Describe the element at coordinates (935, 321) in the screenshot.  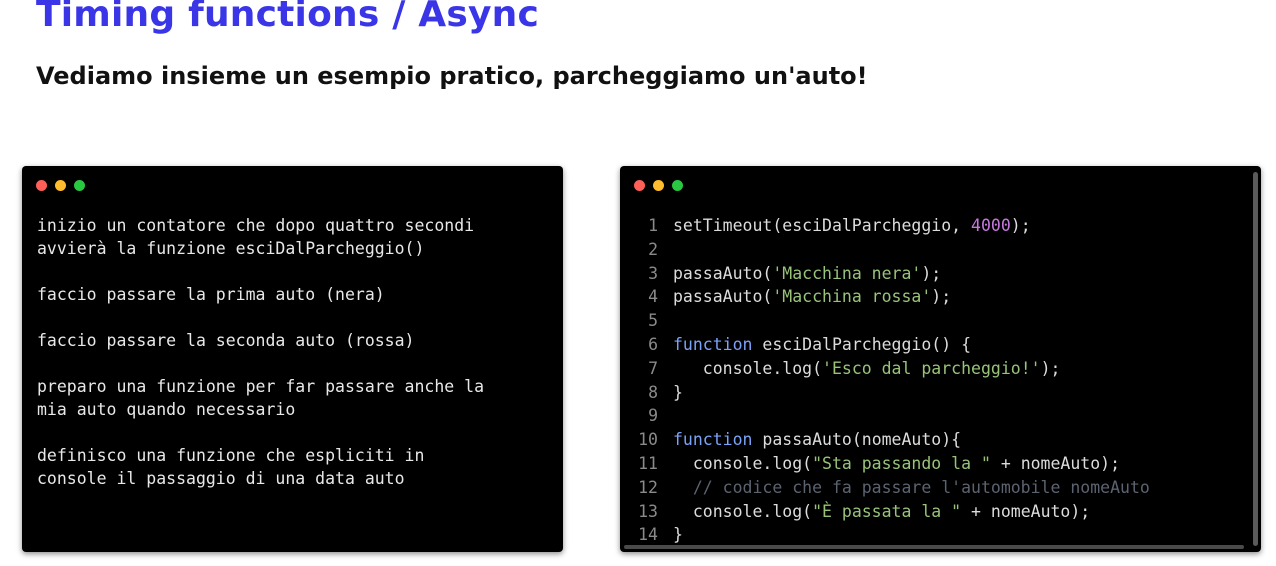
I see `code-line: 5` at that location.